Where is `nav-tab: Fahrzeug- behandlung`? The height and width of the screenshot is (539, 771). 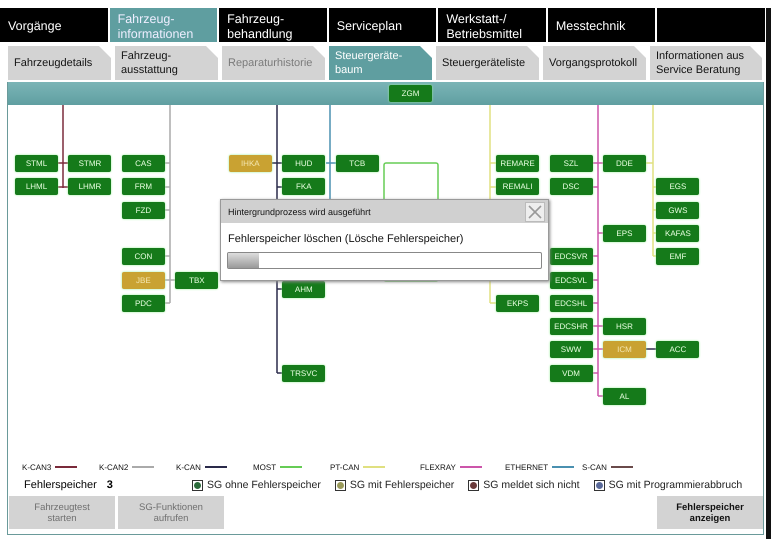 nav-tab: Fahrzeug- behandlung is located at coordinates (273, 25).